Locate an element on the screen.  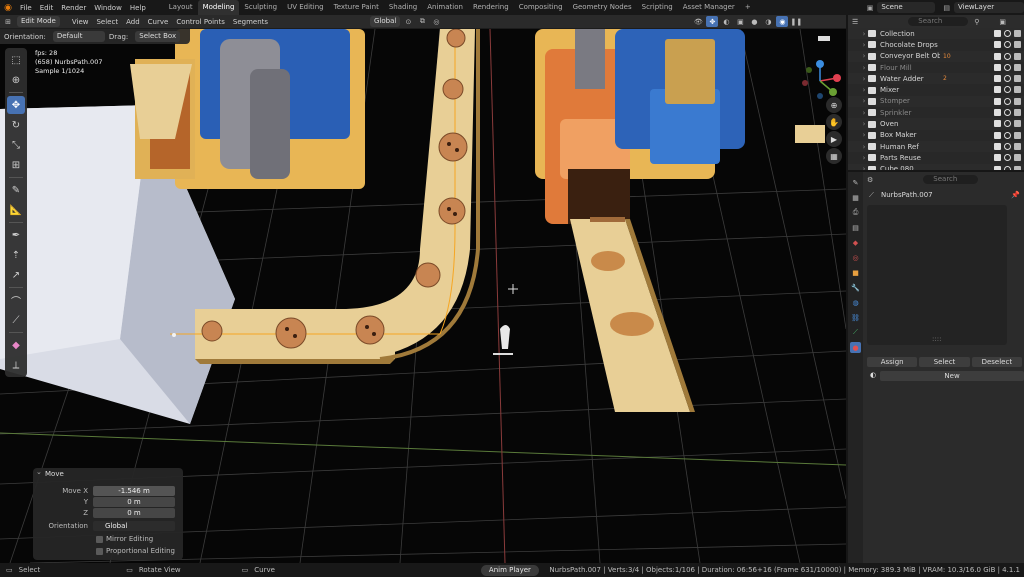
shear-icon: ⟂ is located at coordinates (16, 365).